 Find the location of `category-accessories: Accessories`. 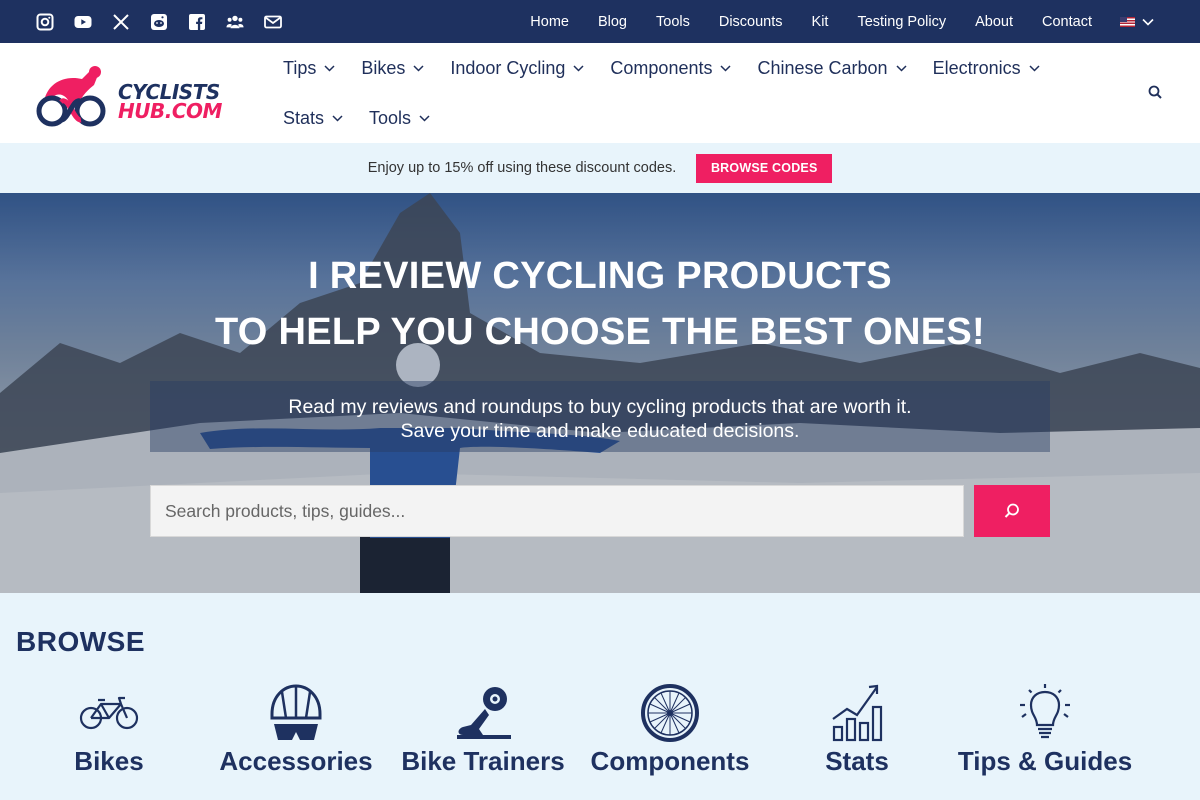

category-accessories: Accessories is located at coordinates (296, 730).